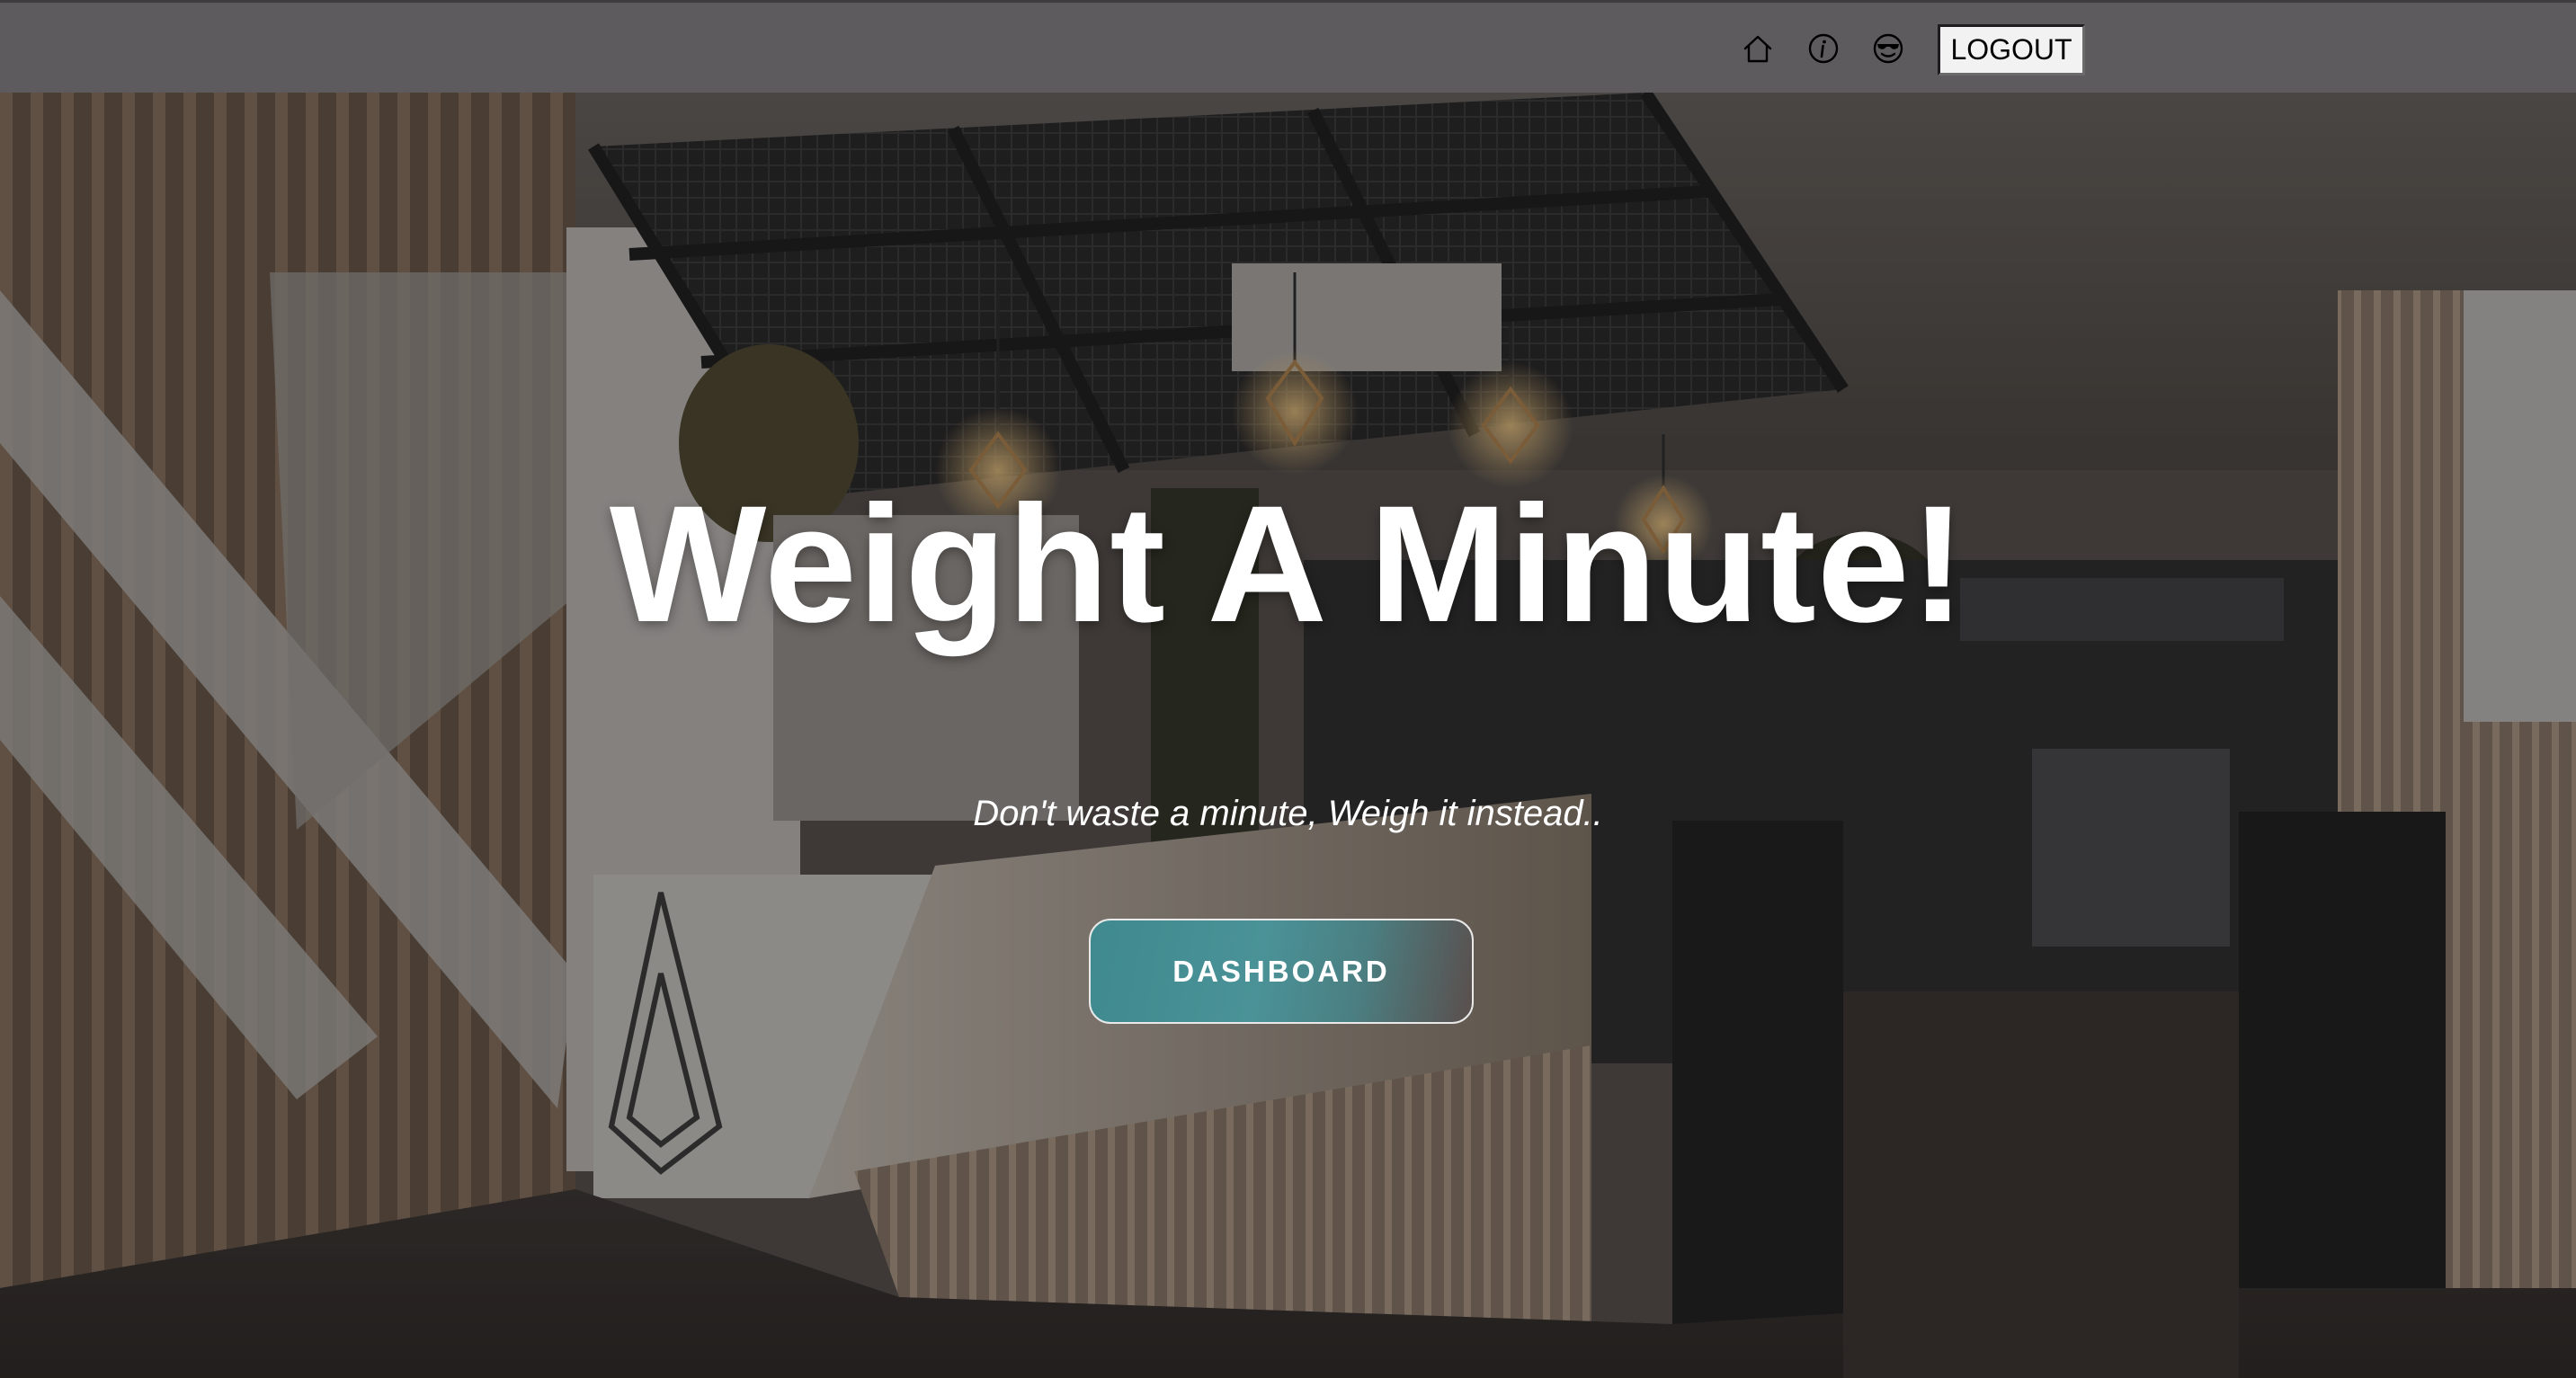 This screenshot has width=2576, height=1378. I want to click on info-icon-glyph, so click(1824, 48).